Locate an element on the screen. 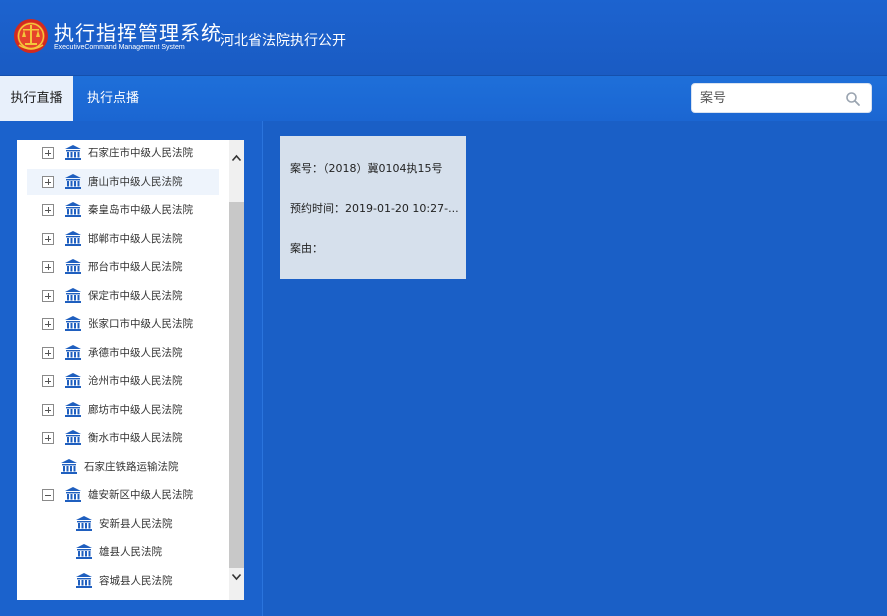 The image size is (887, 616). search-icon is located at coordinates (853, 99).